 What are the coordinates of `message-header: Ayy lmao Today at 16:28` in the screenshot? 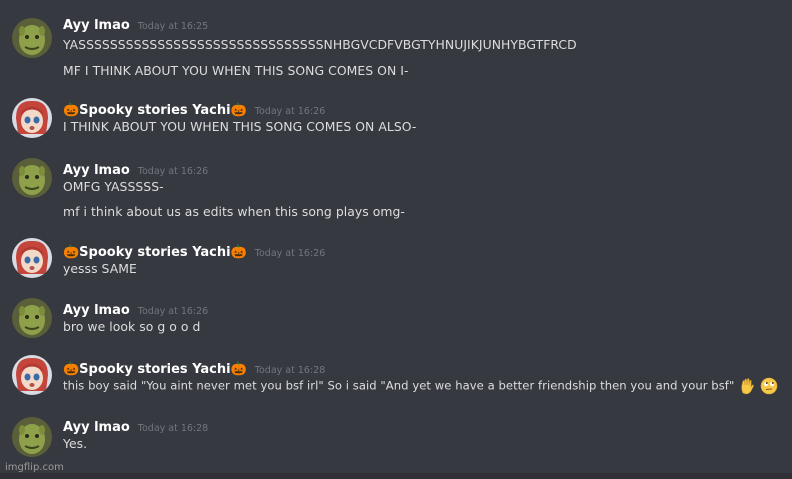 It's located at (135, 425).